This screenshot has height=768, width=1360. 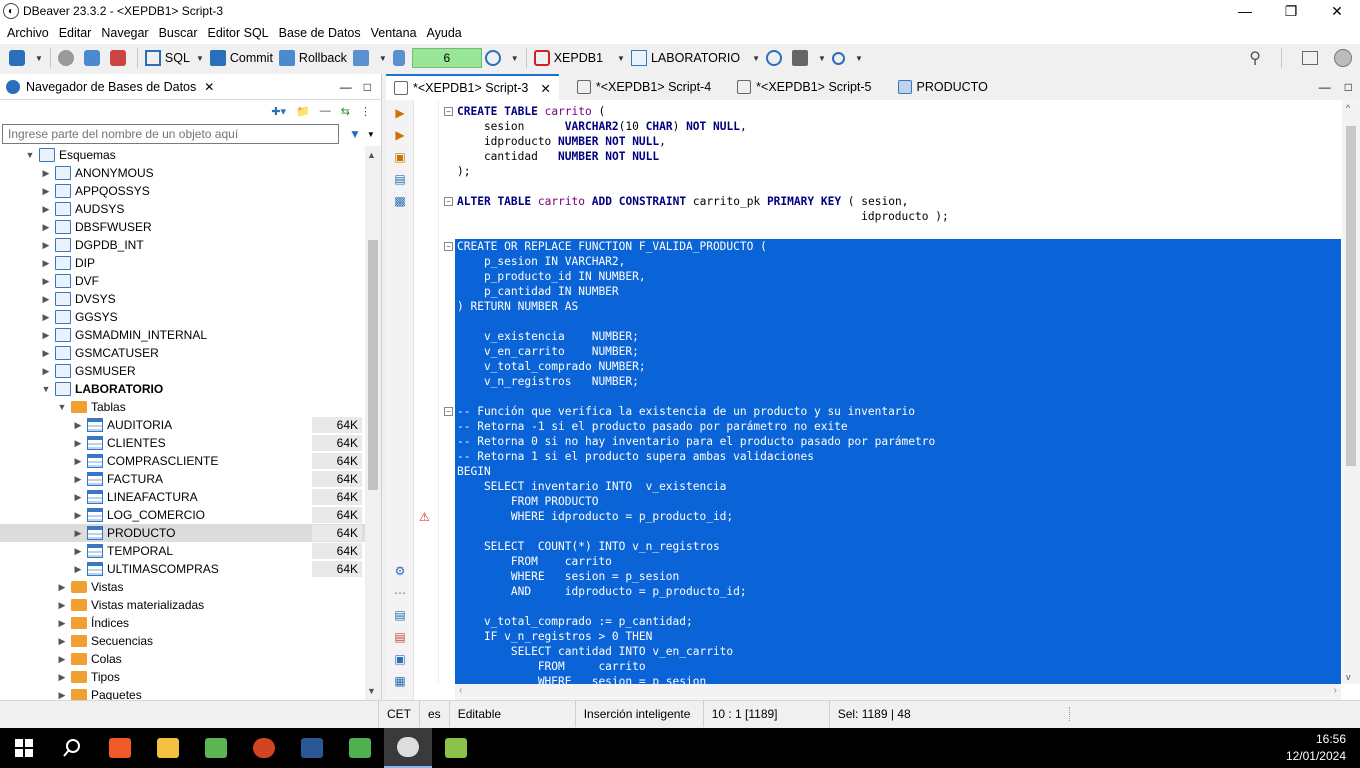 What do you see at coordinates (644, 87) in the screenshot?
I see `editor-tab-1: *<XEPDB1> Script-4` at bounding box center [644, 87].